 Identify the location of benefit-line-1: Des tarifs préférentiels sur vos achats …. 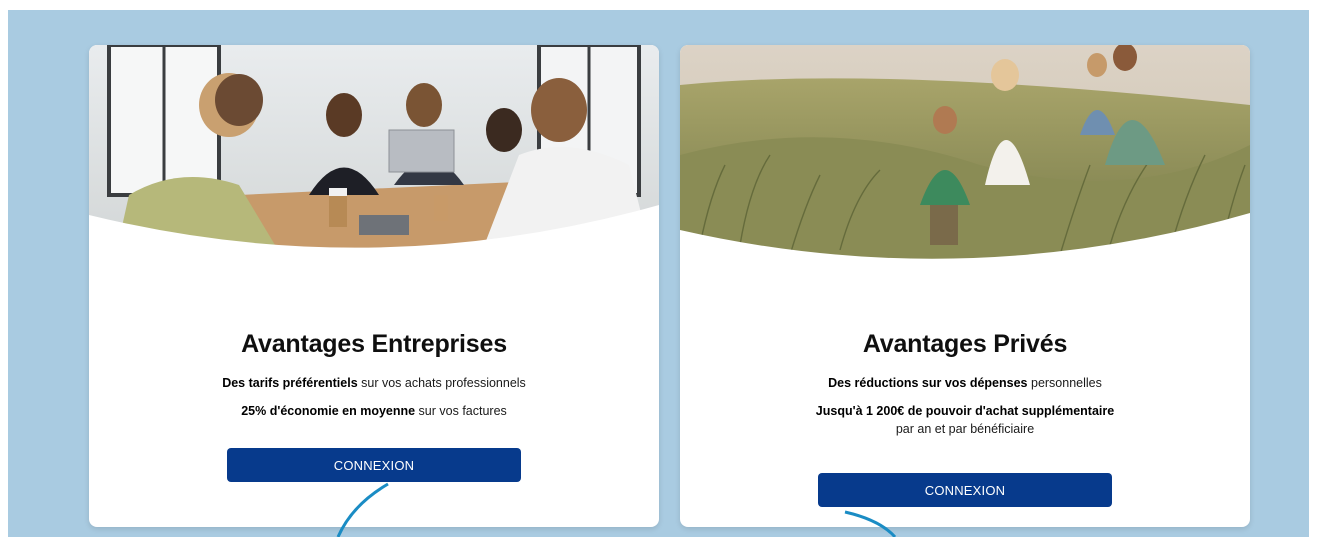
(374, 383).